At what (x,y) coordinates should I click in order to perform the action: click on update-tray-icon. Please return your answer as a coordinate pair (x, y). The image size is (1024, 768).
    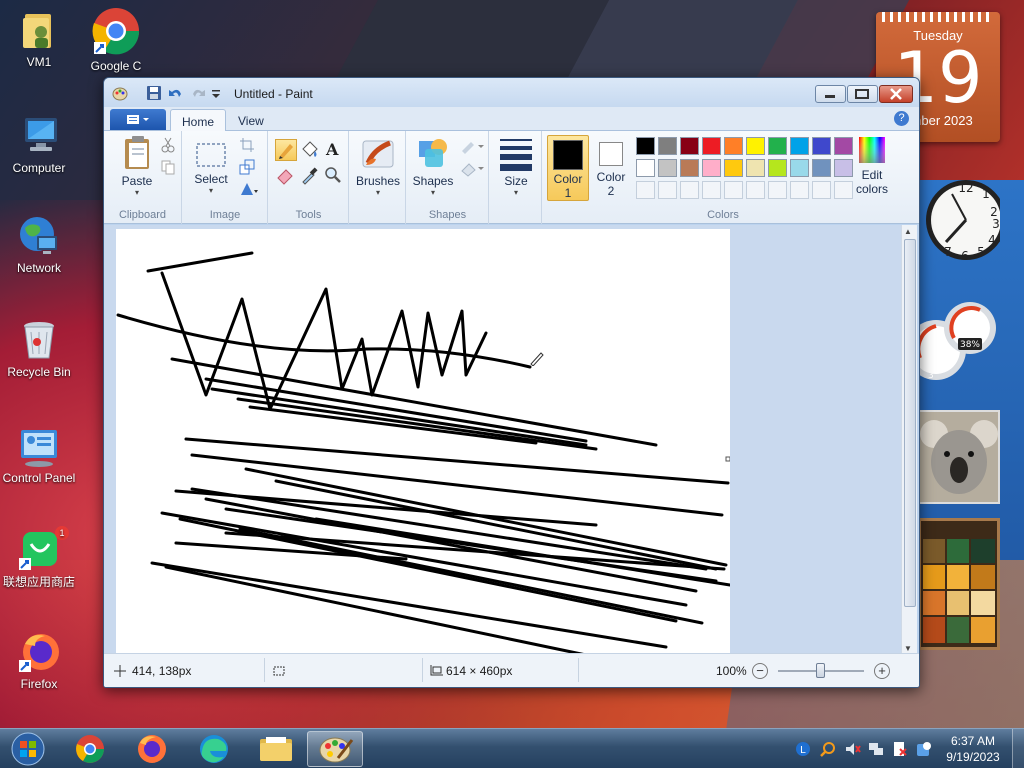
    Looking at the image, I should click on (924, 749).